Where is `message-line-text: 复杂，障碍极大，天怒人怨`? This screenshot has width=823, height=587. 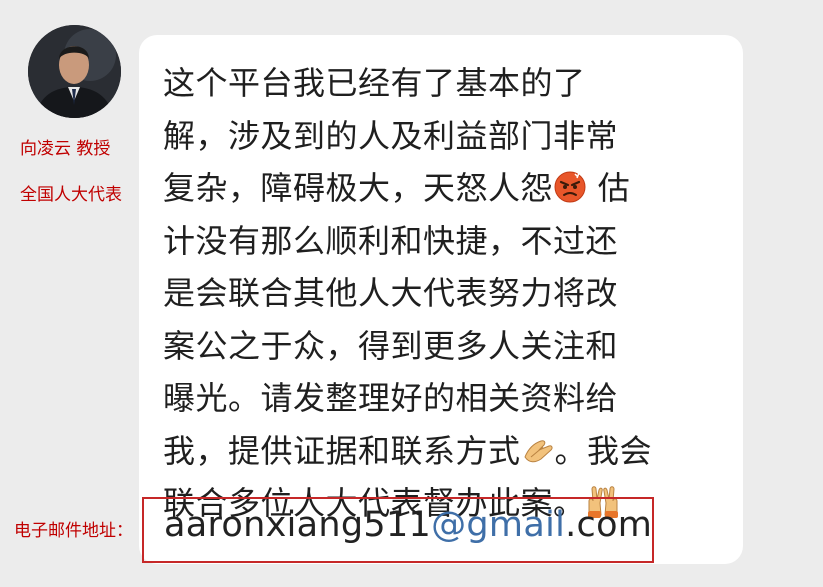 message-line-text: 复杂，障碍极大，天怒人怨 is located at coordinates (358, 188).